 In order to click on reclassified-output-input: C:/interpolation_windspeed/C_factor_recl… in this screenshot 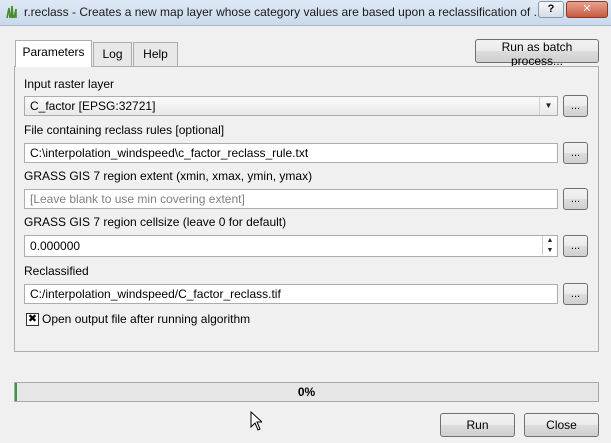, I will do `click(291, 294)`.